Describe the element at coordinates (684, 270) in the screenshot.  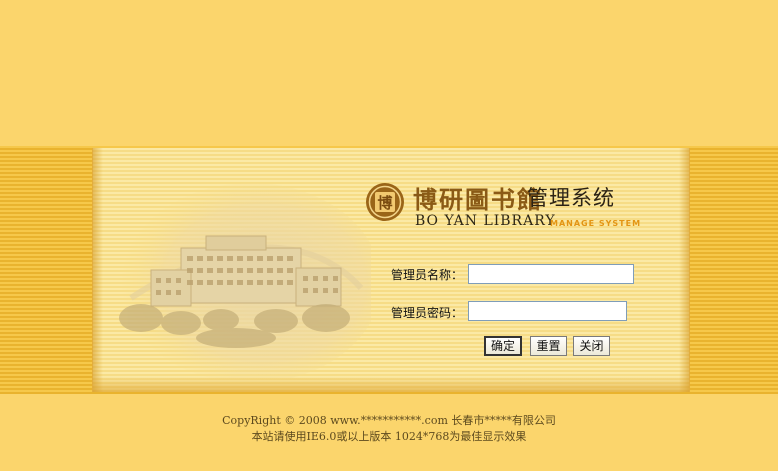
I see `panel-shadow-right` at that location.